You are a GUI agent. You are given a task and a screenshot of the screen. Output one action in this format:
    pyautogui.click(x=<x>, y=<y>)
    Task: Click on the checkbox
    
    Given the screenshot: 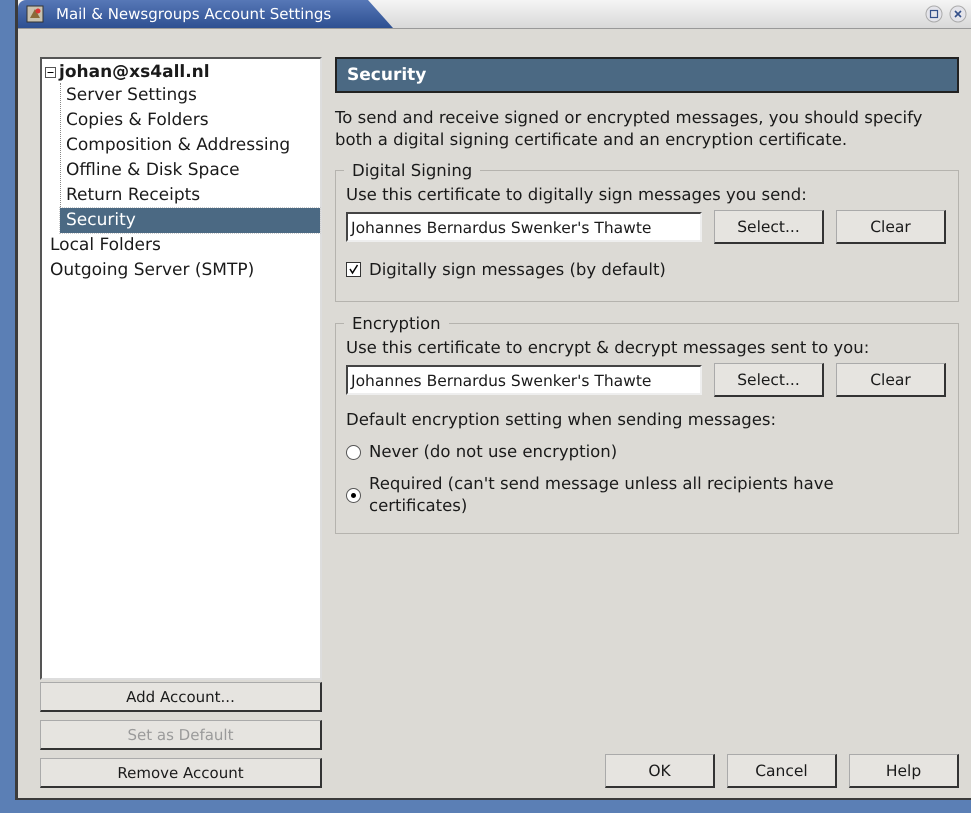 What is the action you would take?
    pyautogui.click(x=353, y=269)
    